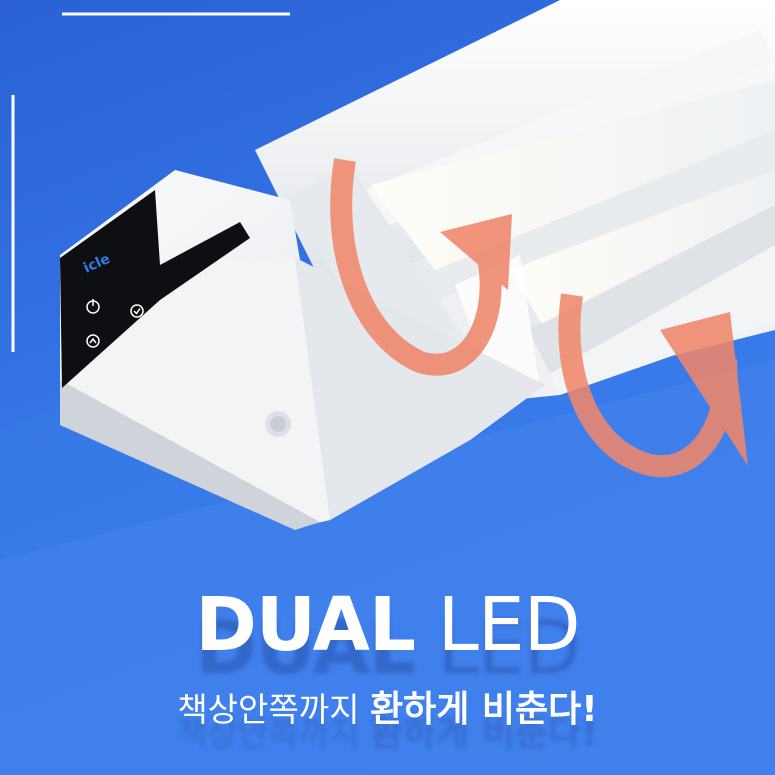 The image size is (775, 775). I want to click on subtitle: 책상안쪽까지 환하게 비춘다!, so click(387, 710).